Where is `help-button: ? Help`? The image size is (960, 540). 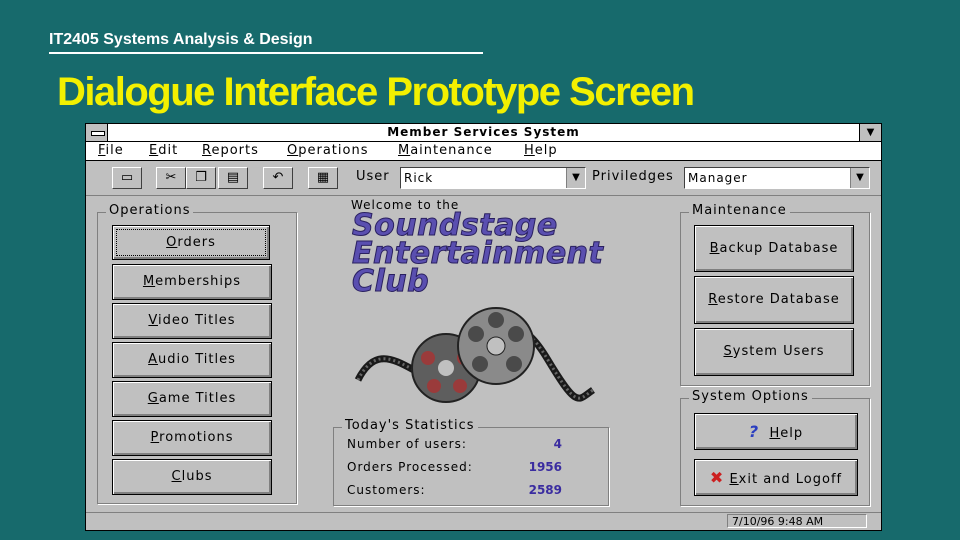
help-button: ? Help is located at coordinates (776, 431).